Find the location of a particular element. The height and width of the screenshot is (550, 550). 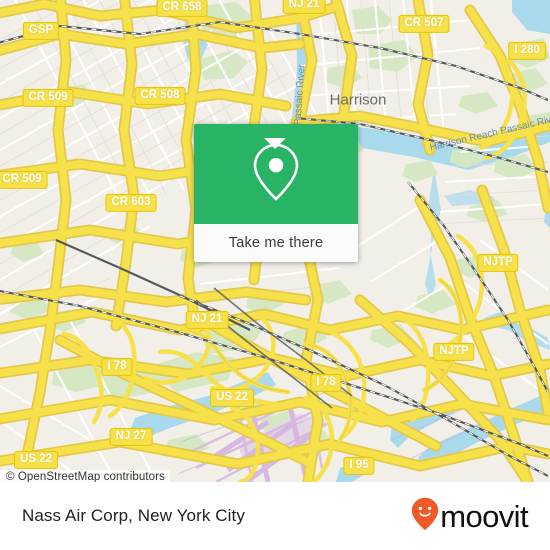

road-shield: GSP is located at coordinates (41, 31).